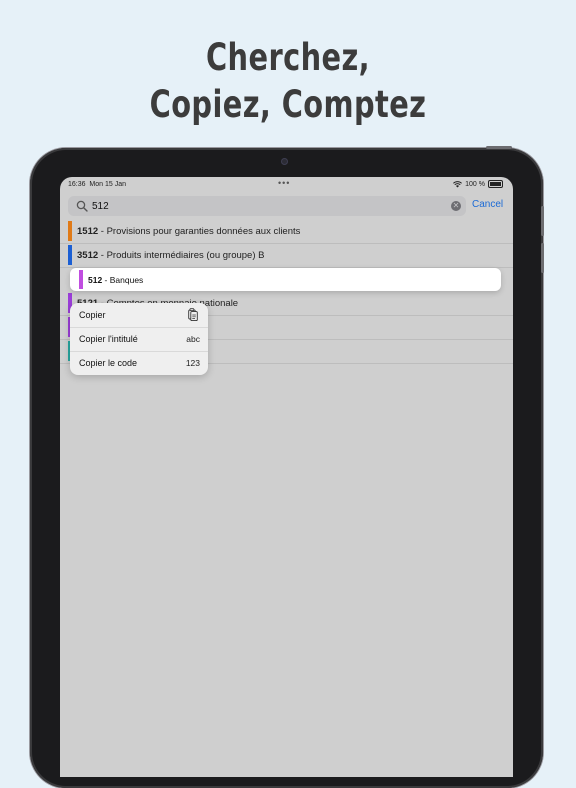  I want to click on cancel-button: Cancel, so click(487, 204).